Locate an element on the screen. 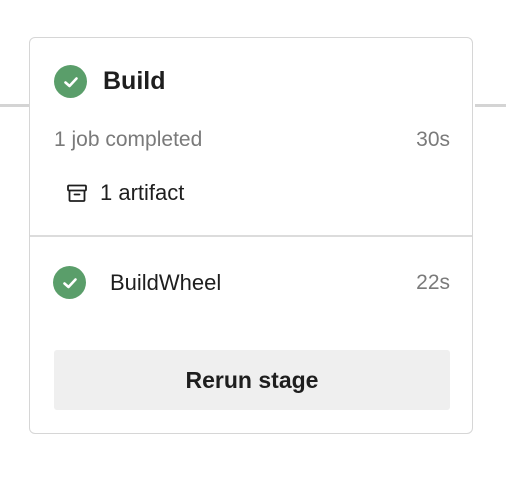 This screenshot has width=506, height=480. stage-summary-row: 1 job completed 30s is located at coordinates (252, 140).